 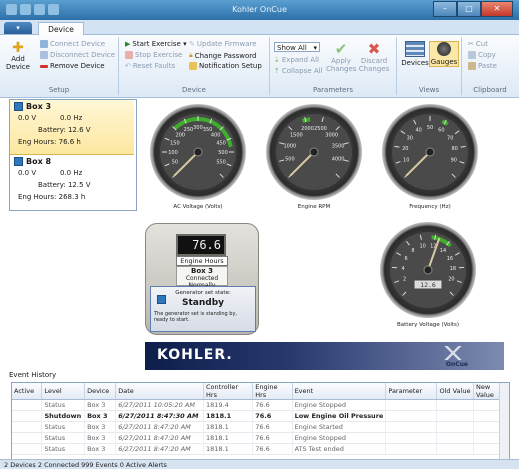 What do you see at coordinates (61, 29) in the screenshot?
I see `tab-device: Device` at bounding box center [61, 29].